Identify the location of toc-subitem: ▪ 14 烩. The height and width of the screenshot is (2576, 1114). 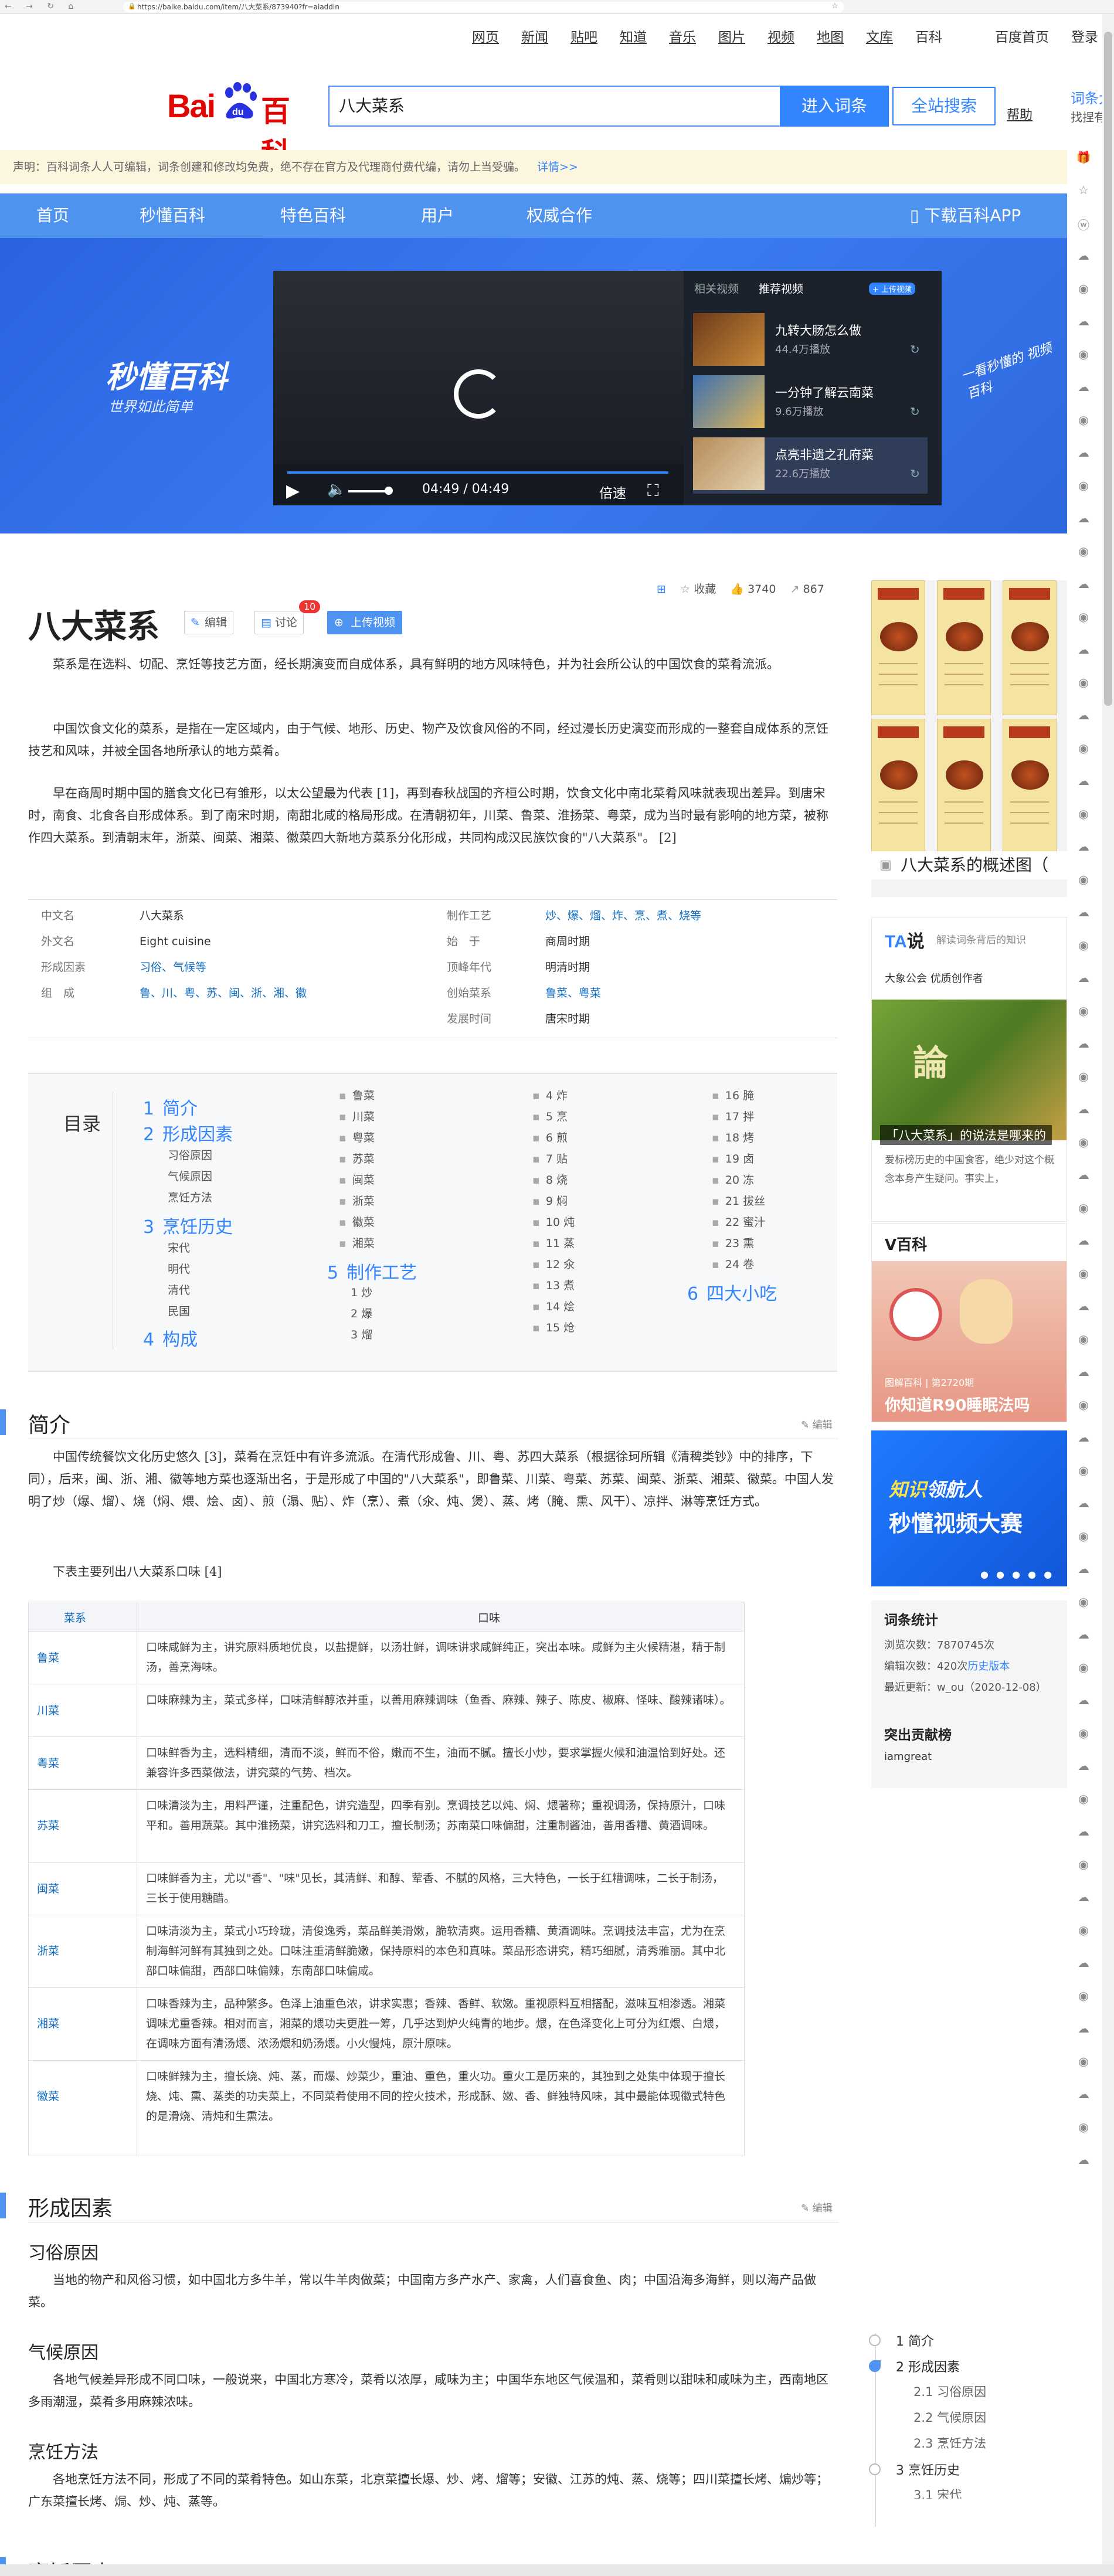
(553, 1306).